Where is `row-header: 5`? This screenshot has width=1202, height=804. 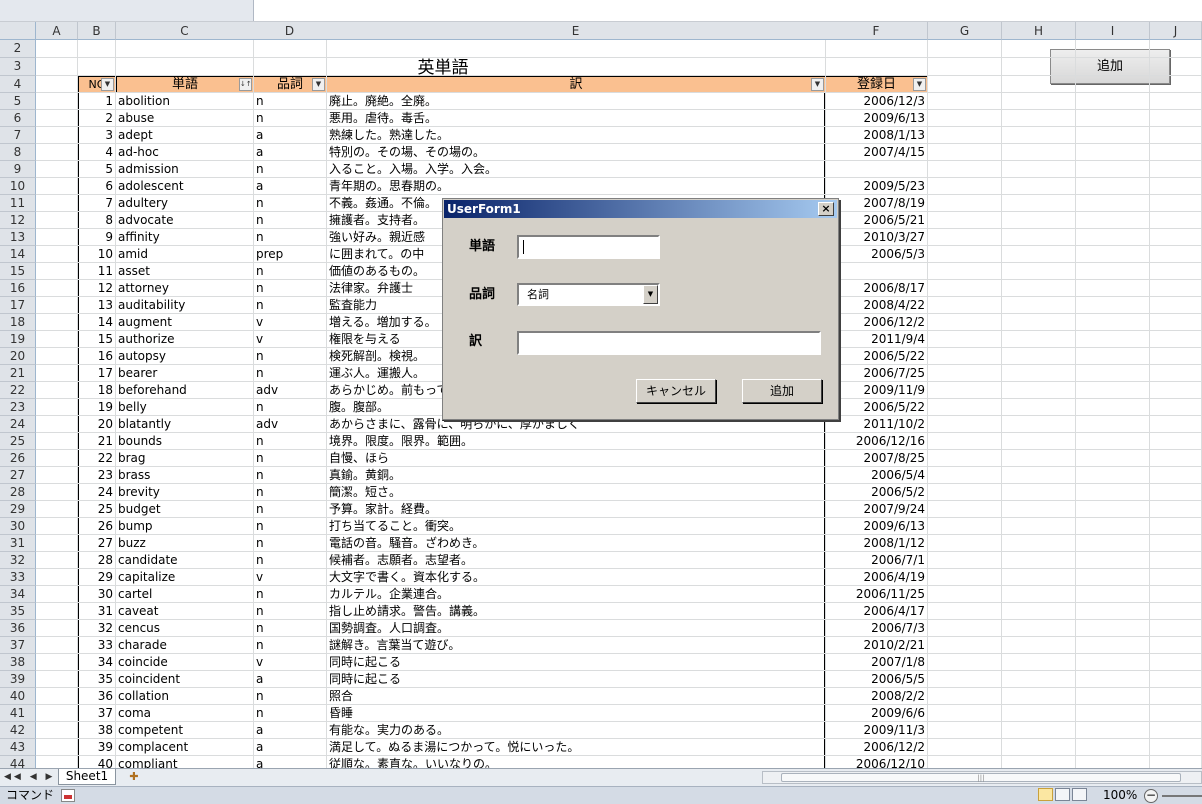
row-header: 5 is located at coordinates (18, 101).